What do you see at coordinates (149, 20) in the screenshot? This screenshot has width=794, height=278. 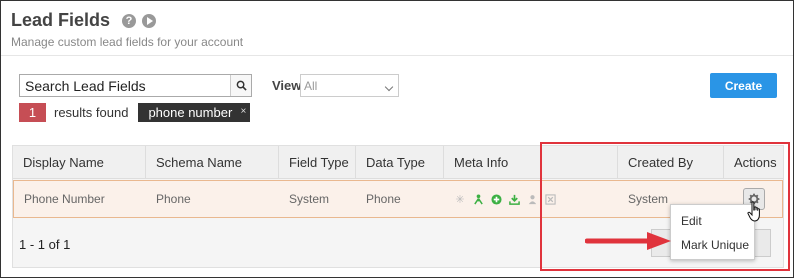 I see `play-video-icon` at bounding box center [149, 20].